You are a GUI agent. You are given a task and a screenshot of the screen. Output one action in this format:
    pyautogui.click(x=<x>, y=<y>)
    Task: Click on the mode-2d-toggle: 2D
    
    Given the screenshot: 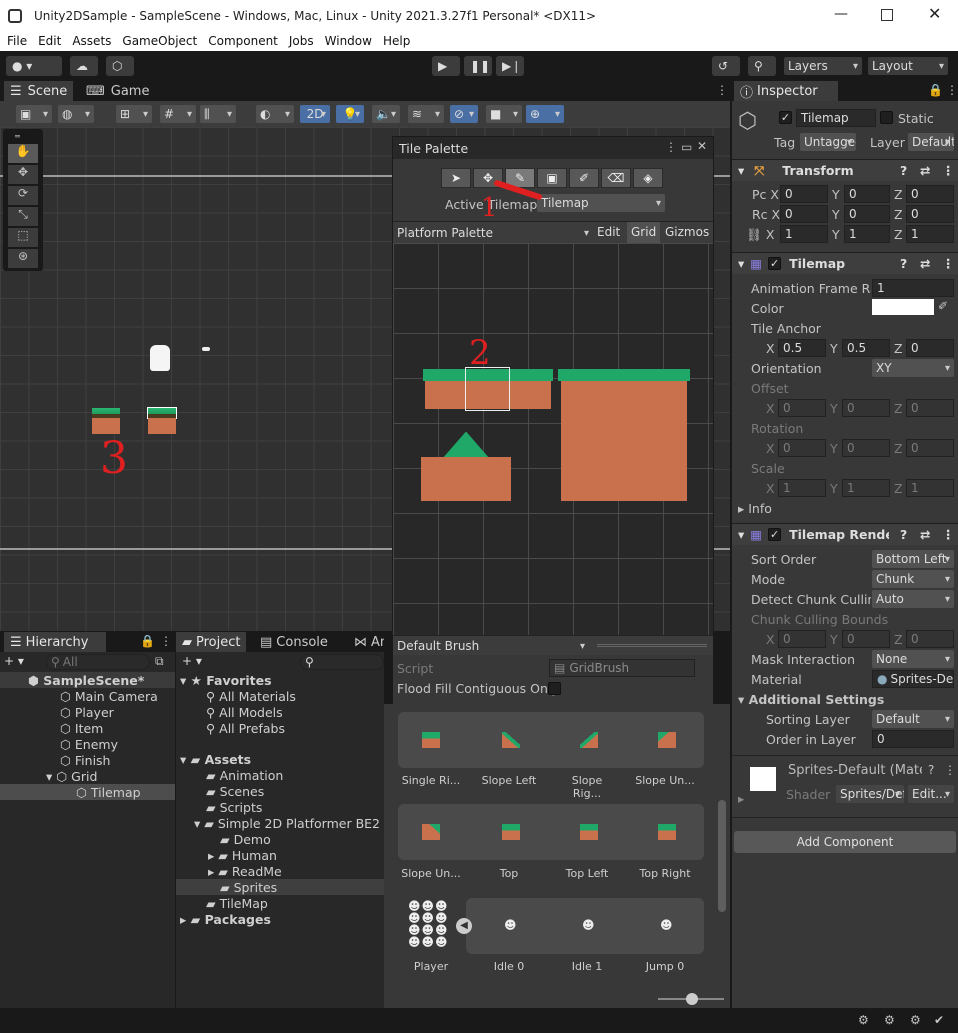 What is the action you would take?
    pyautogui.click(x=315, y=114)
    